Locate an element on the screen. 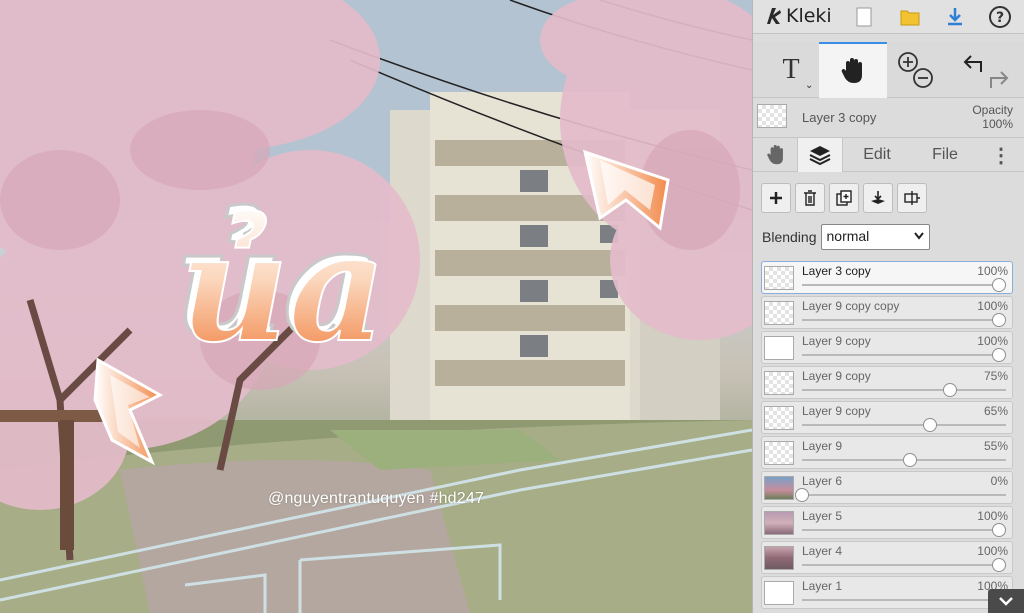 Image resolution: width=1024 pixels, height=613 pixels. transform-layer-button is located at coordinates (912, 198).